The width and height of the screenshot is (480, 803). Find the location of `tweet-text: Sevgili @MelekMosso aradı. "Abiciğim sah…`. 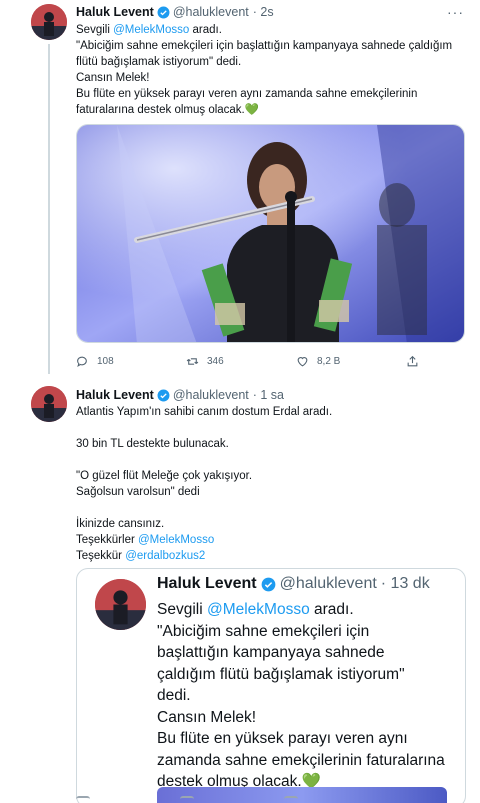

tweet-text: Sevgili @MelekMosso aradı. "Abiciğim sah… is located at coordinates (264, 70).